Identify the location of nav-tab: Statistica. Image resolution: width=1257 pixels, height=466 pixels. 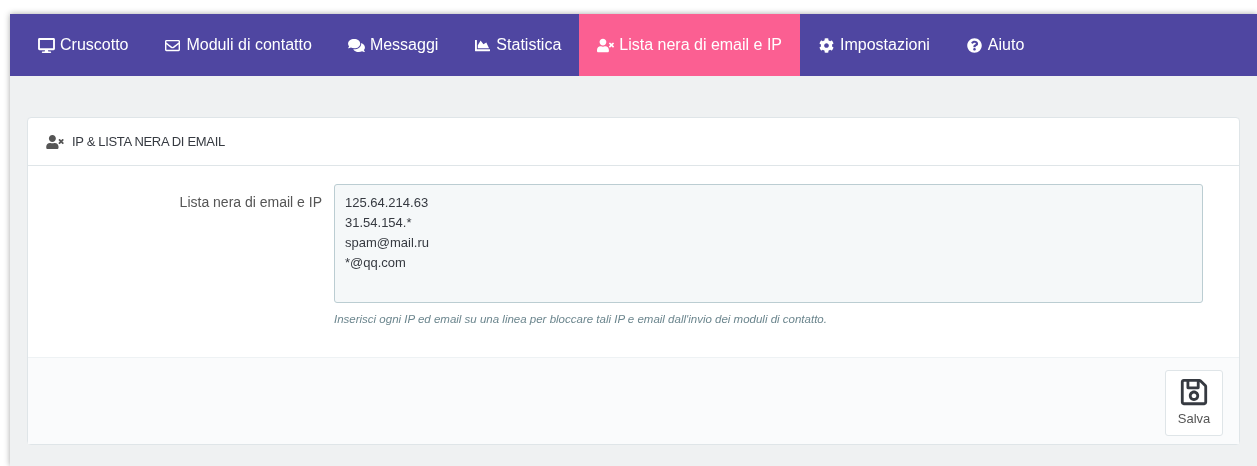
(518, 45).